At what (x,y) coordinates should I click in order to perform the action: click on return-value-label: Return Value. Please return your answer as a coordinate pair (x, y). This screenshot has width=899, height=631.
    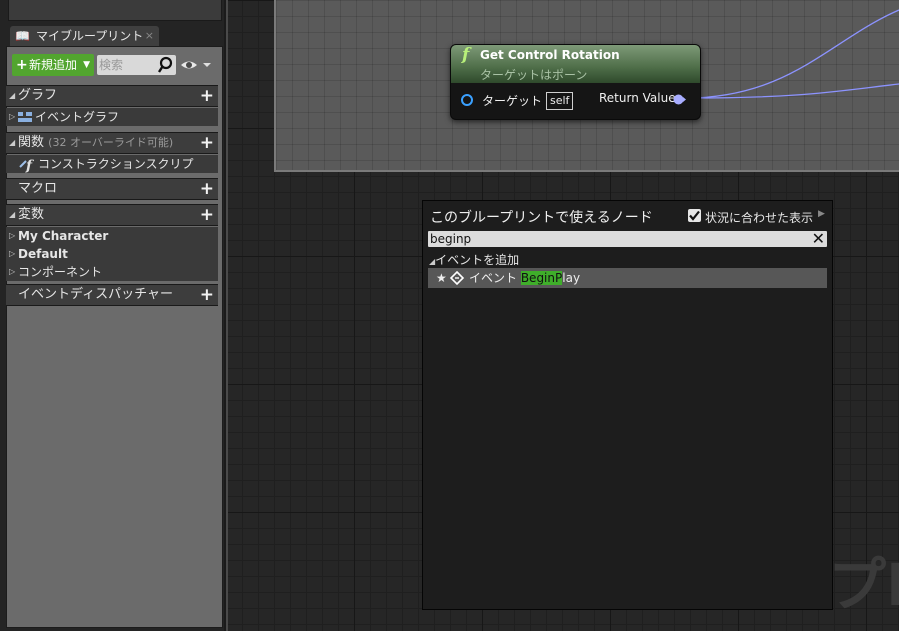
    Looking at the image, I should click on (637, 98).